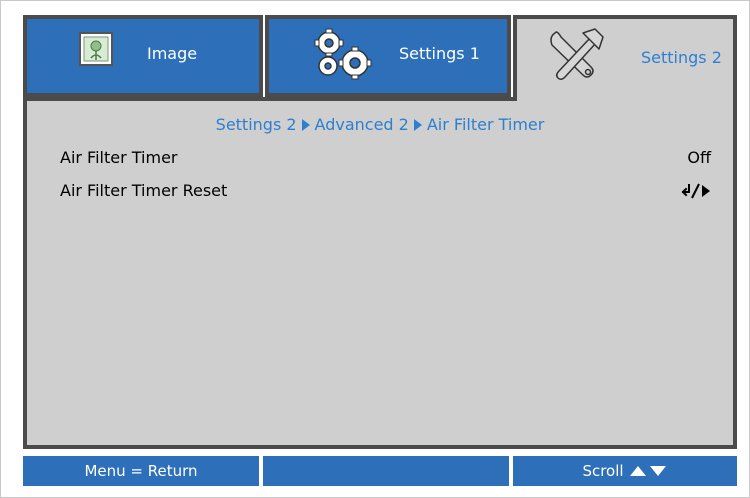 This screenshot has width=750, height=498. Describe the element at coordinates (439, 53) in the screenshot. I see `tab-settings-1-label: Settings 1` at that location.